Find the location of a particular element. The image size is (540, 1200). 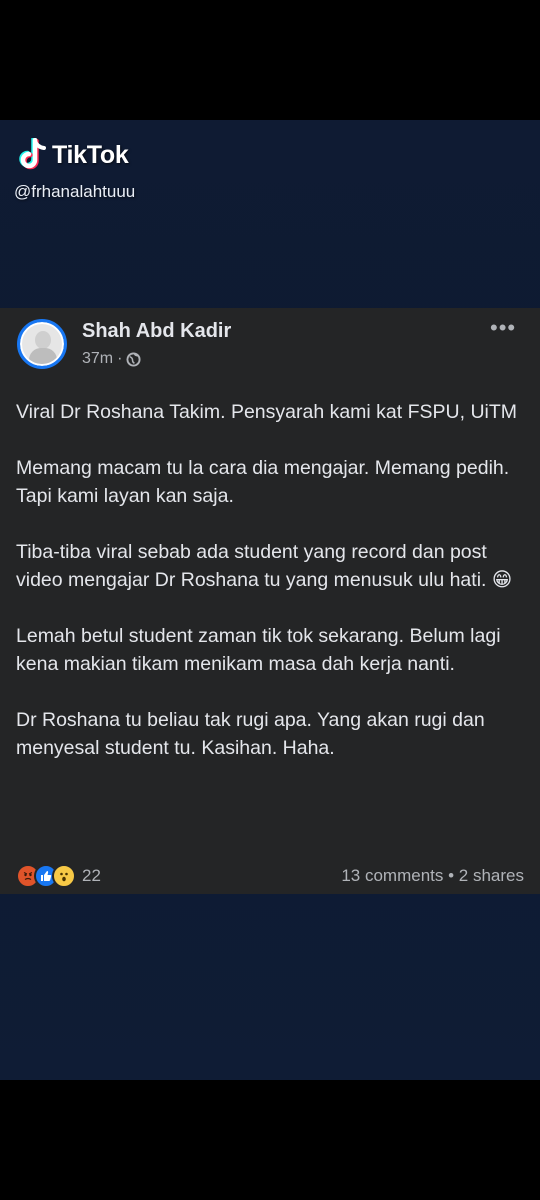

reactions-summary: 22 is located at coordinates (58, 876).